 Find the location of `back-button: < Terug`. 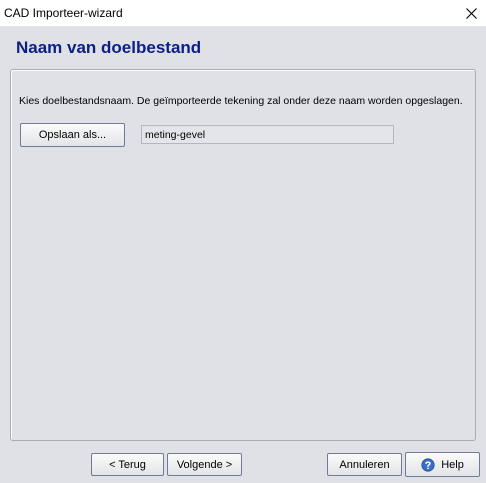

back-button: < Terug is located at coordinates (127, 464).